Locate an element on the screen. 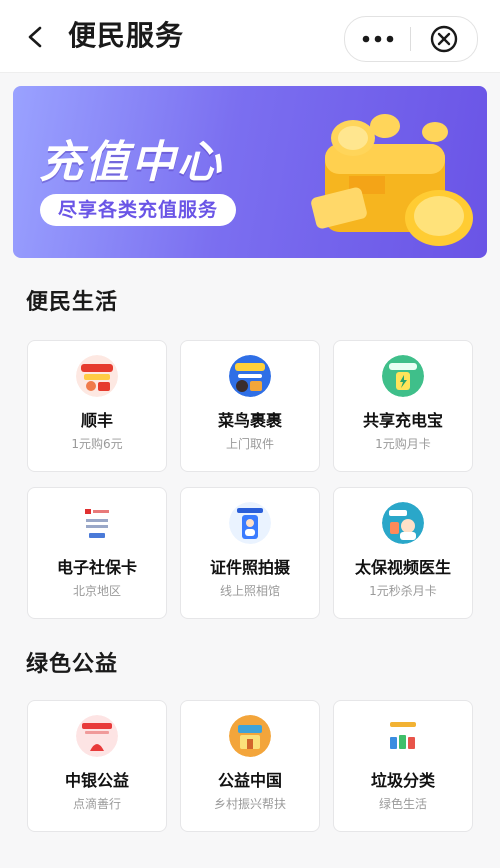  service-card-charity-china: 公益中国 乡村振兴帮扶 is located at coordinates (250, 766).